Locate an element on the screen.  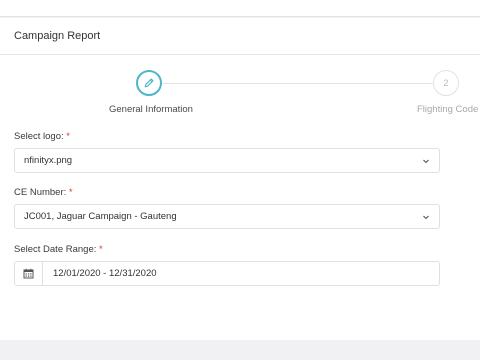
date-label-text: Select Date Range: is located at coordinates (55, 249).